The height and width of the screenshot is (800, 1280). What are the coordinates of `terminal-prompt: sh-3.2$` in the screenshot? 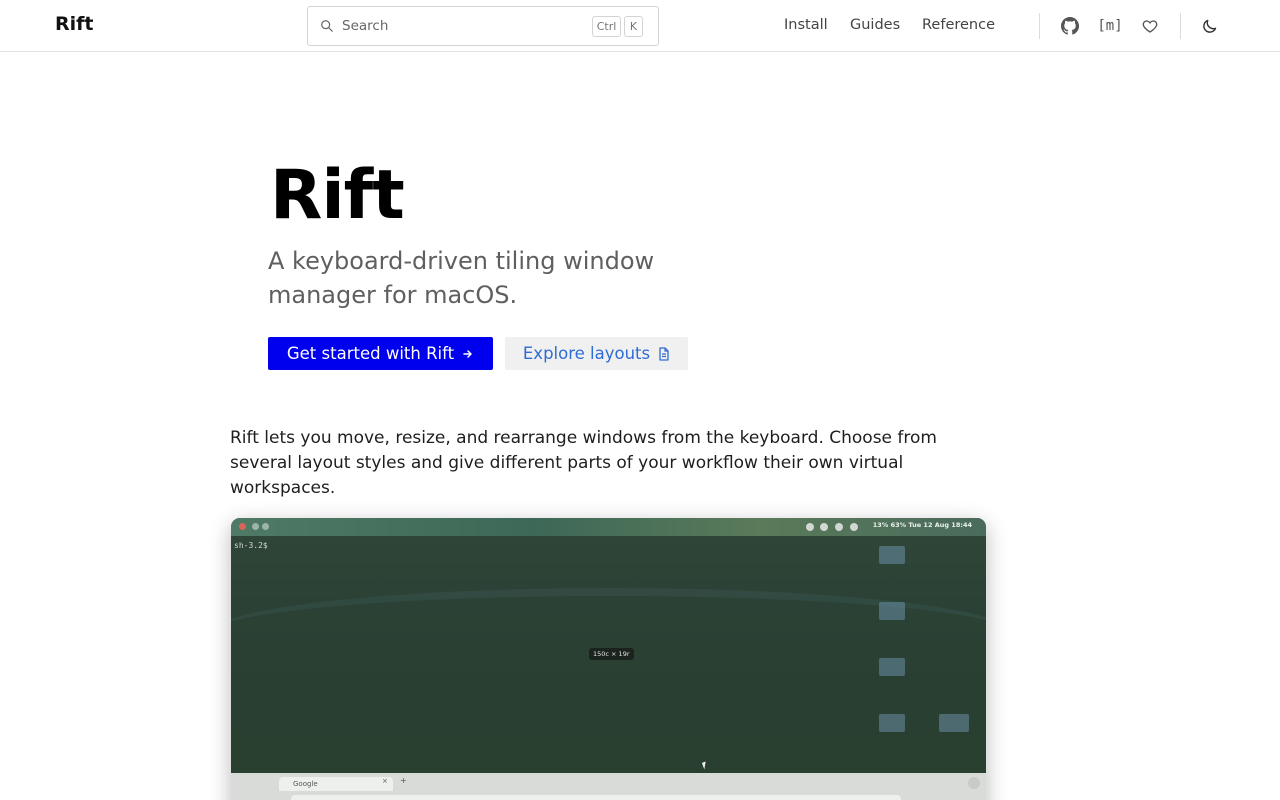 It's located at (251, 545).